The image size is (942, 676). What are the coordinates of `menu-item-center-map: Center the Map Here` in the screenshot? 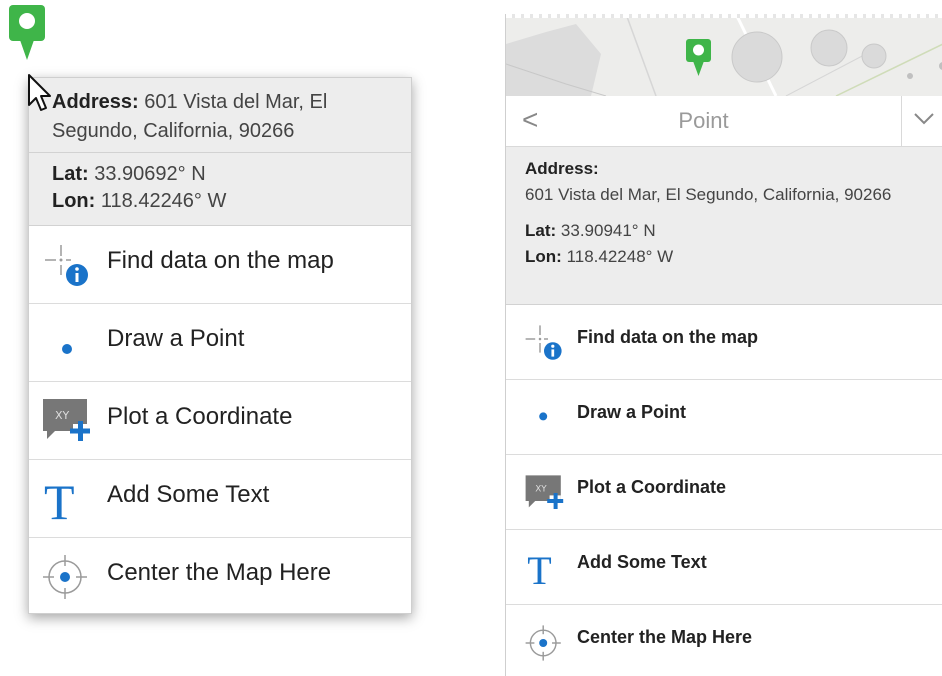 It's located at (220, 577).